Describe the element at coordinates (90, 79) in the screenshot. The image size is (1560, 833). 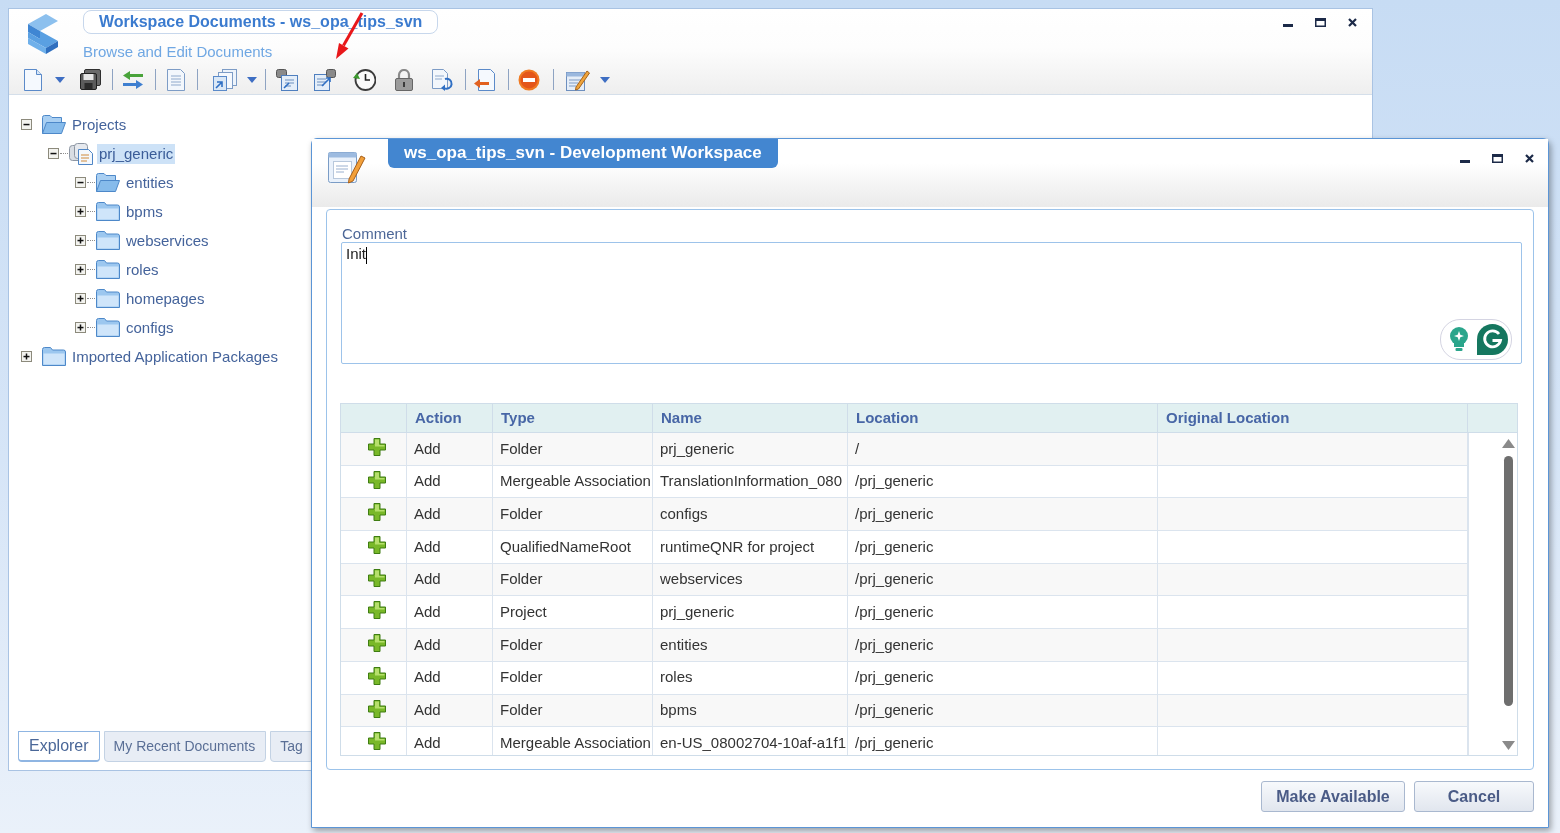
I see `save-icon` at that location.